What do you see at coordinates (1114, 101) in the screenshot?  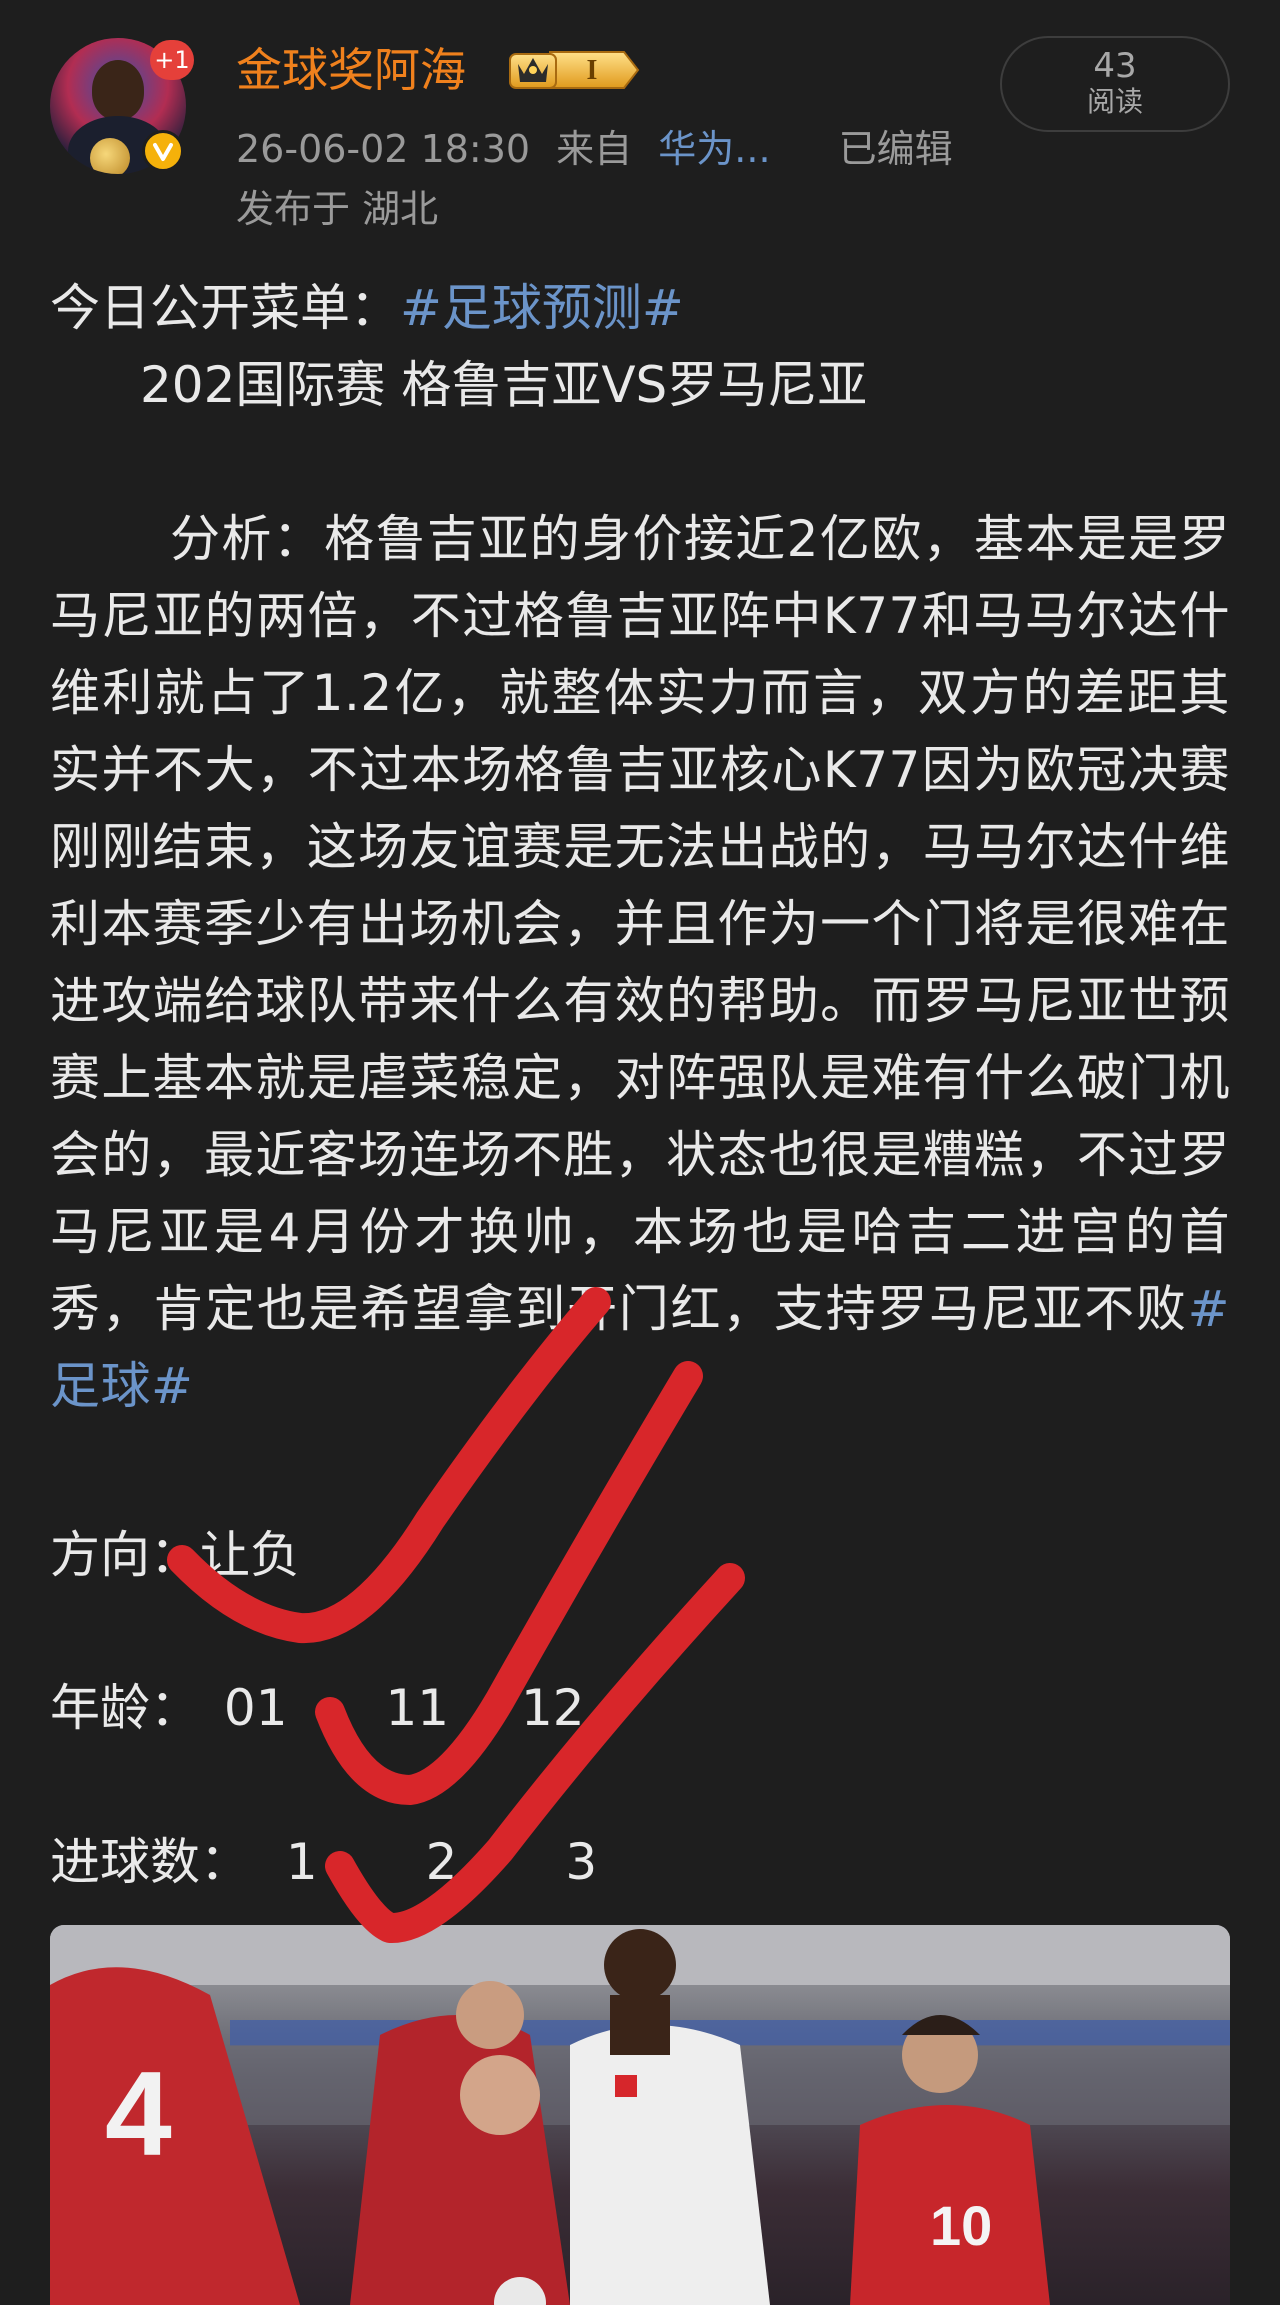 I see `read-label: 阅读` at bounding box center [1114, 101].